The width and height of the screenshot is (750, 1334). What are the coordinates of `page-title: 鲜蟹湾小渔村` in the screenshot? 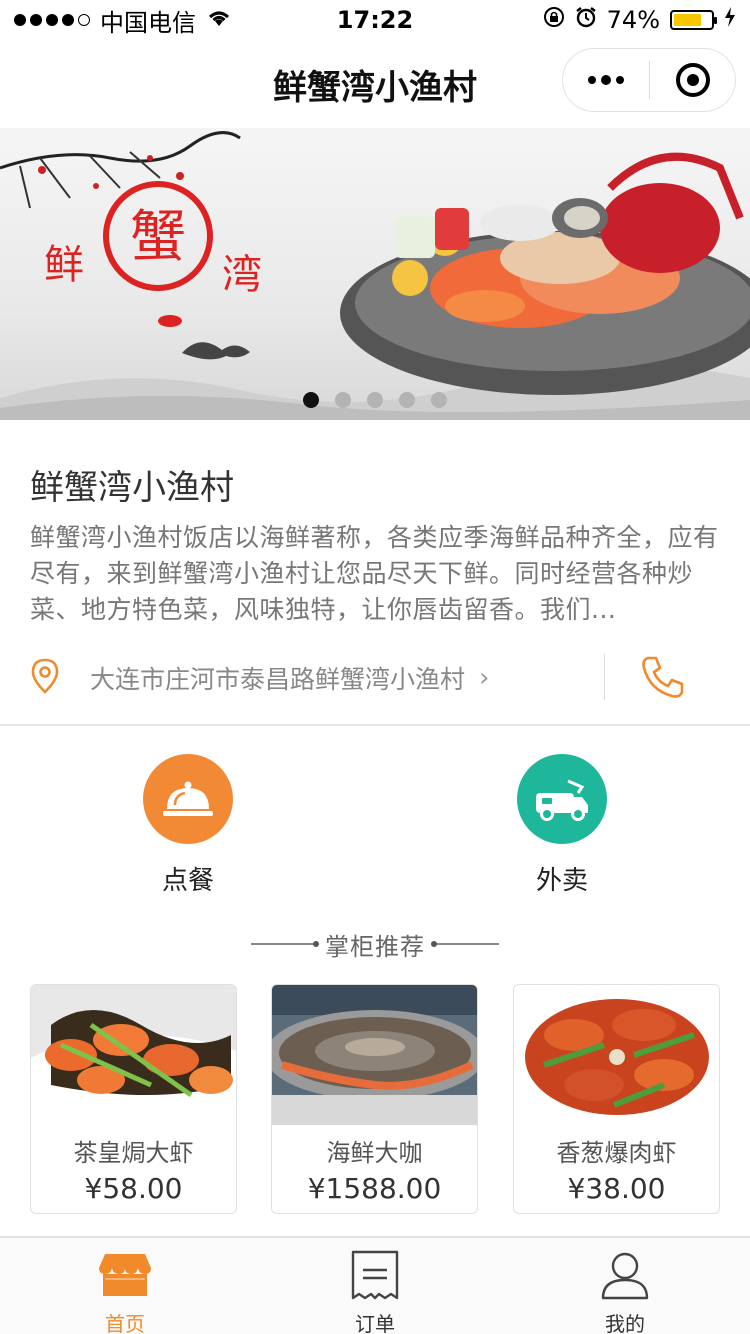 It's located at (375, 87).